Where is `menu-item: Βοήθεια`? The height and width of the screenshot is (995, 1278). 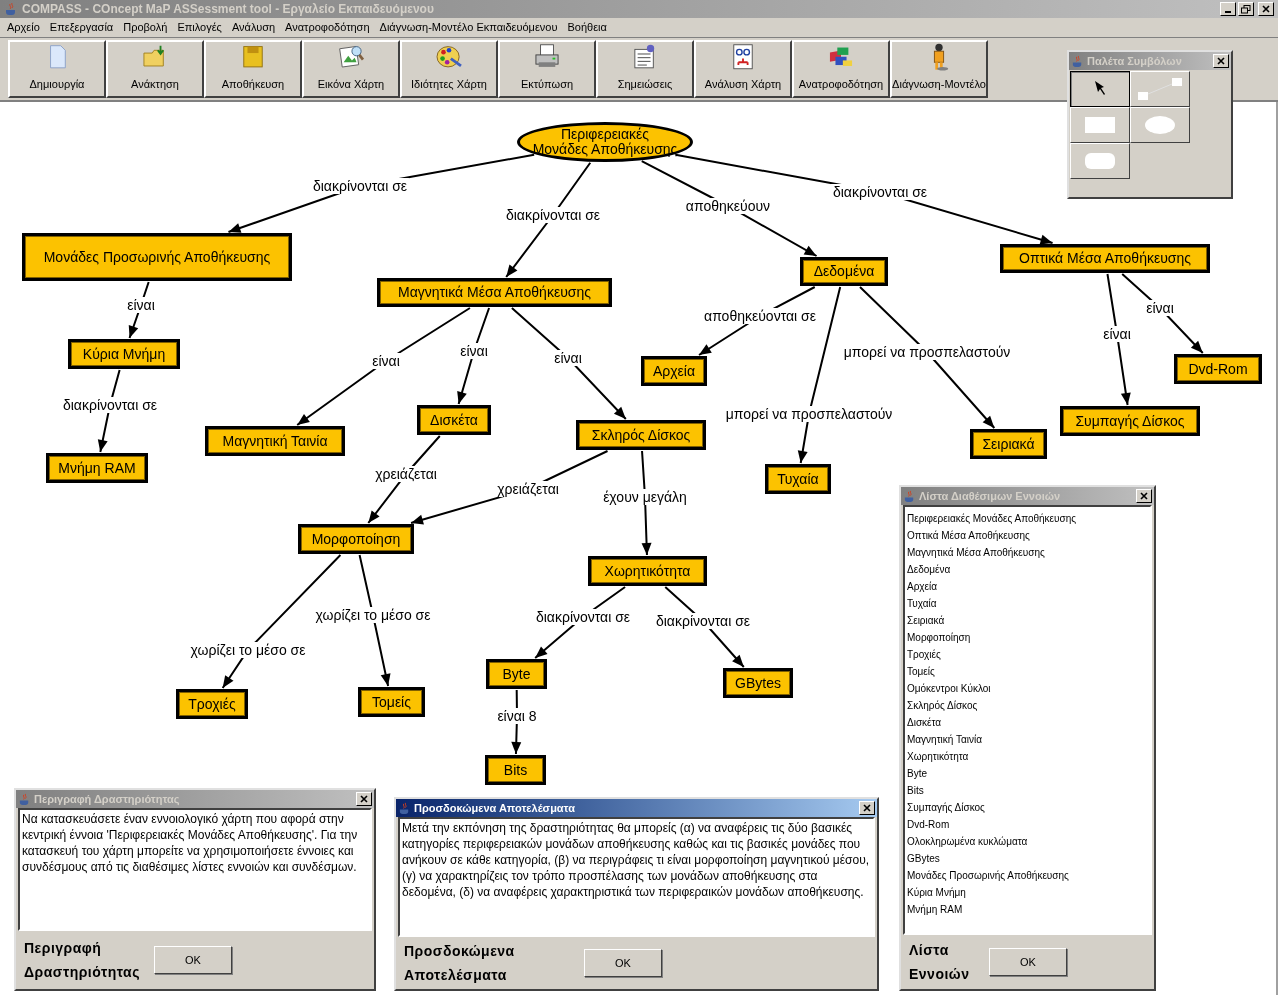
menu-item: Βοήθεια is located at coordinates (587, 27).